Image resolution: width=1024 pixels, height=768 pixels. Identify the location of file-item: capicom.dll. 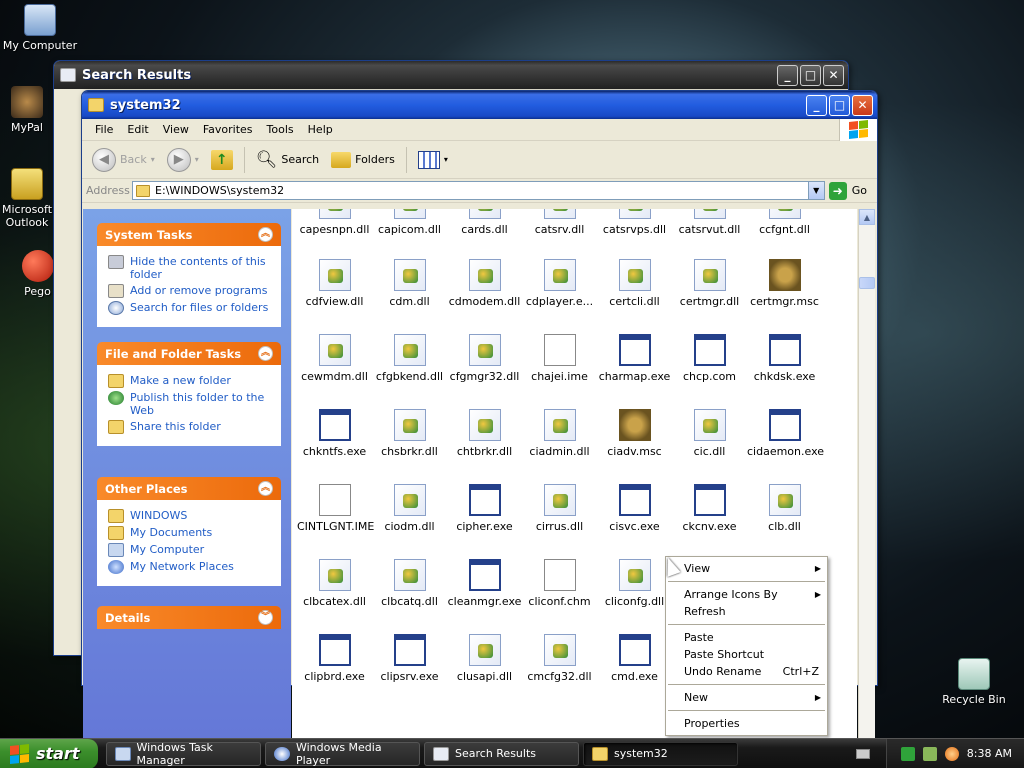
(409, 222).